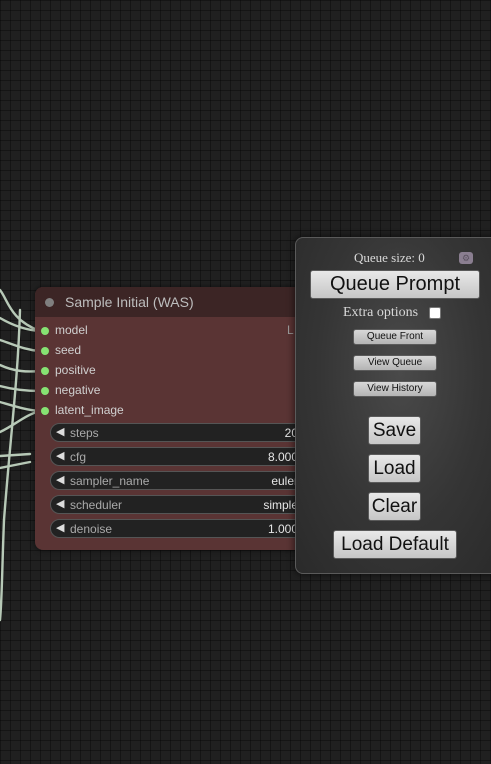 Image resolution: width=491 pixels, height=764 pixels. I want to click on output-label: L, so click(290, 330).